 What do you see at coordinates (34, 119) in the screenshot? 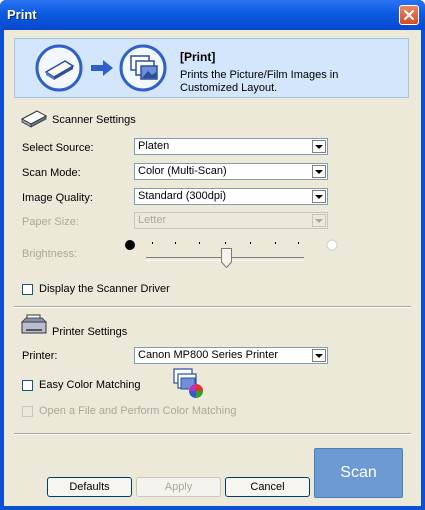
I see `scanner-icon` at bounding box center [34, 119].